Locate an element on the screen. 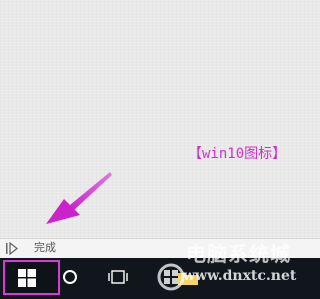 The height and width of the screenshot is (299, 320). task-view-icon is located at coordinates (118, 277).